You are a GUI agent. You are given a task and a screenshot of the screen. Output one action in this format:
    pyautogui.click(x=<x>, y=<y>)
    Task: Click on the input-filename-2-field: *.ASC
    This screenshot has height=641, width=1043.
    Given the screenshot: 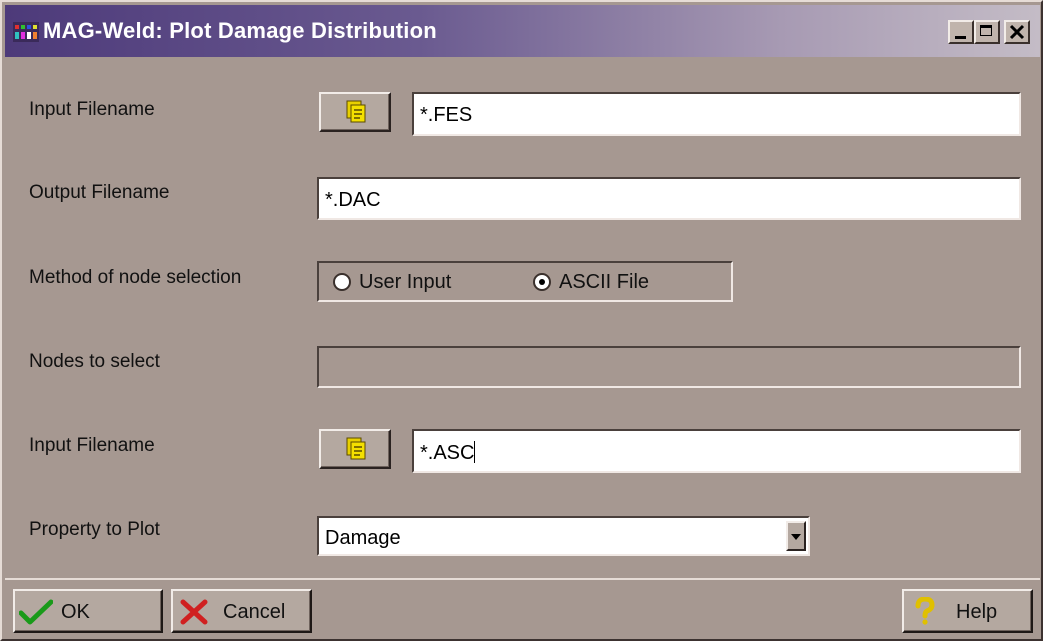 What is the action you would take?
    pyautogui.click(x=716, y=451)
    